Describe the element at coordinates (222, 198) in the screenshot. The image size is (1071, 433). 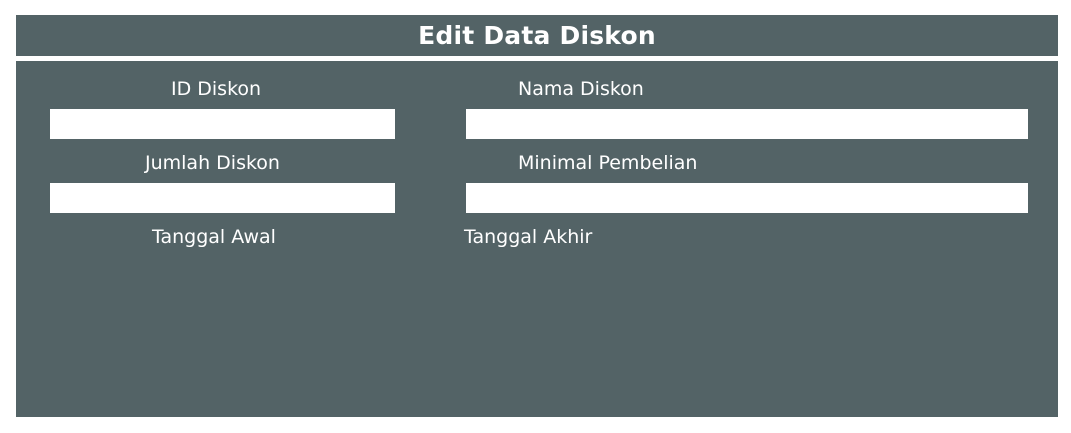
I see `jumlah-diskon-input` at that location.